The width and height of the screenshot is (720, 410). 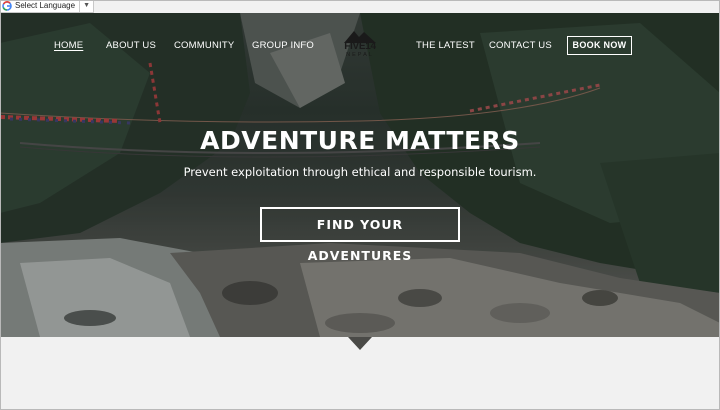 I want to click on site-logo: FIVE14 NEPAL, so click(x=360, y=45).